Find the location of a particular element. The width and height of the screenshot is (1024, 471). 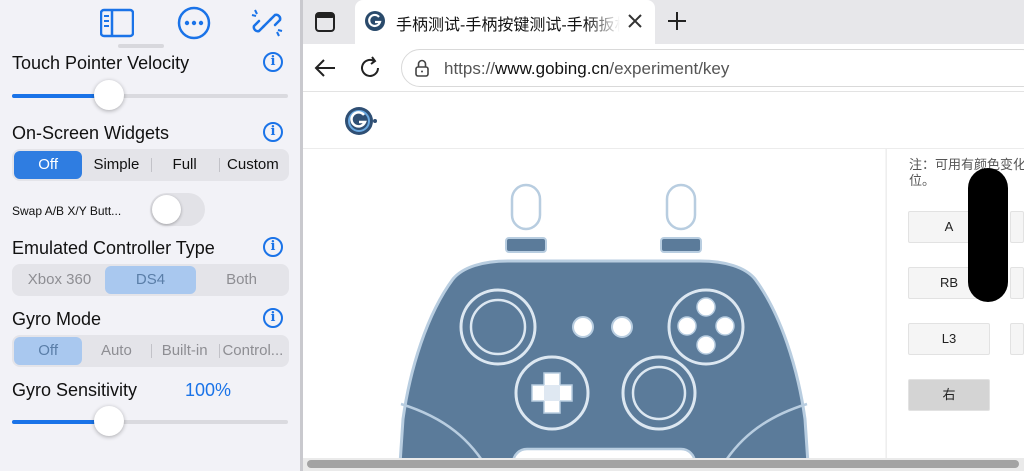

gyro-mode-info-icon: i is located at coordinates (273, 318).